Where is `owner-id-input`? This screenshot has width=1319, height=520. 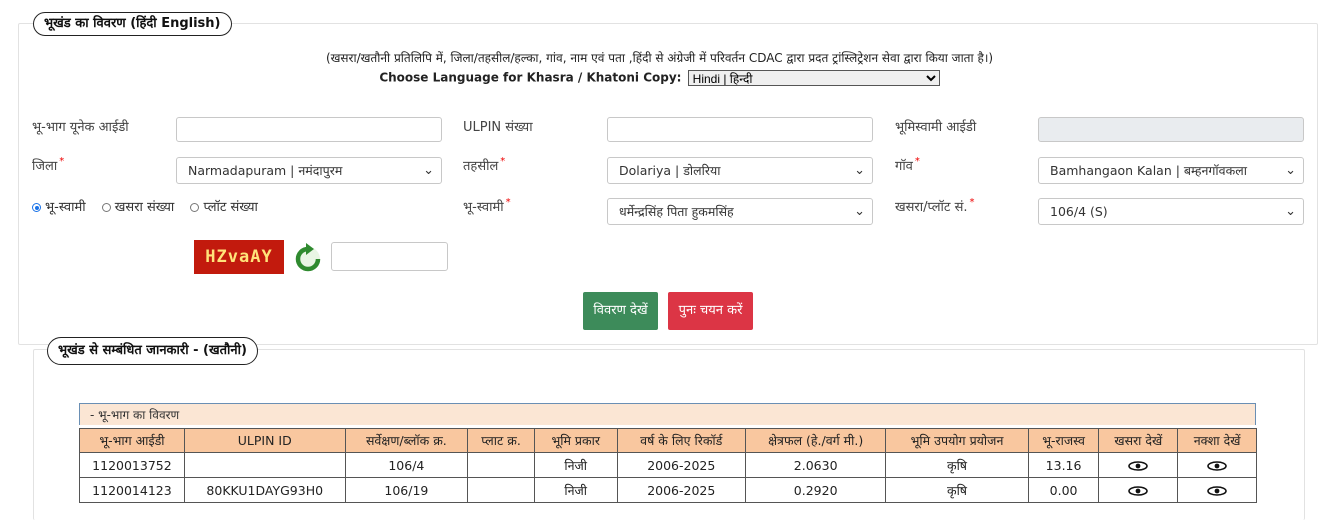 owner-id-input is located at coordinates (1171, 129).